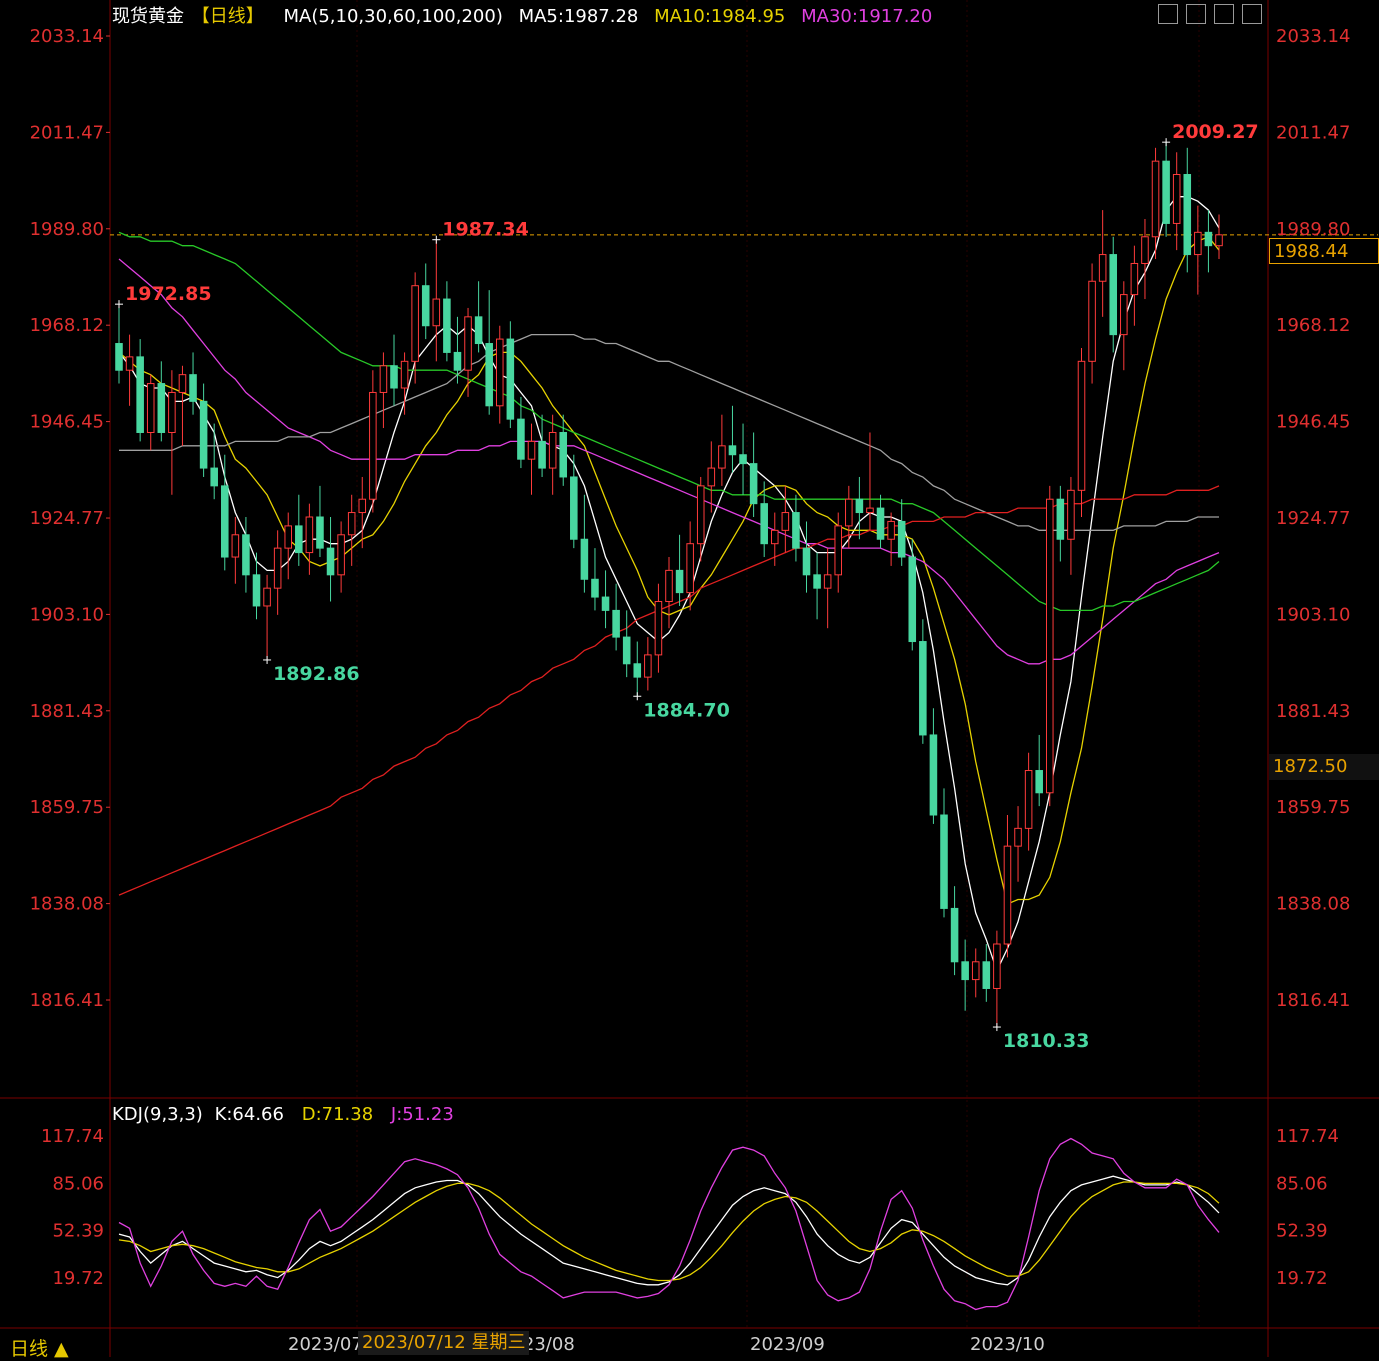  What do you see at coordinates (392, 16) in the screenshot?
I see `ma-params: MA(5,10,30,60,100,200)` at bounding box center [392, 16].